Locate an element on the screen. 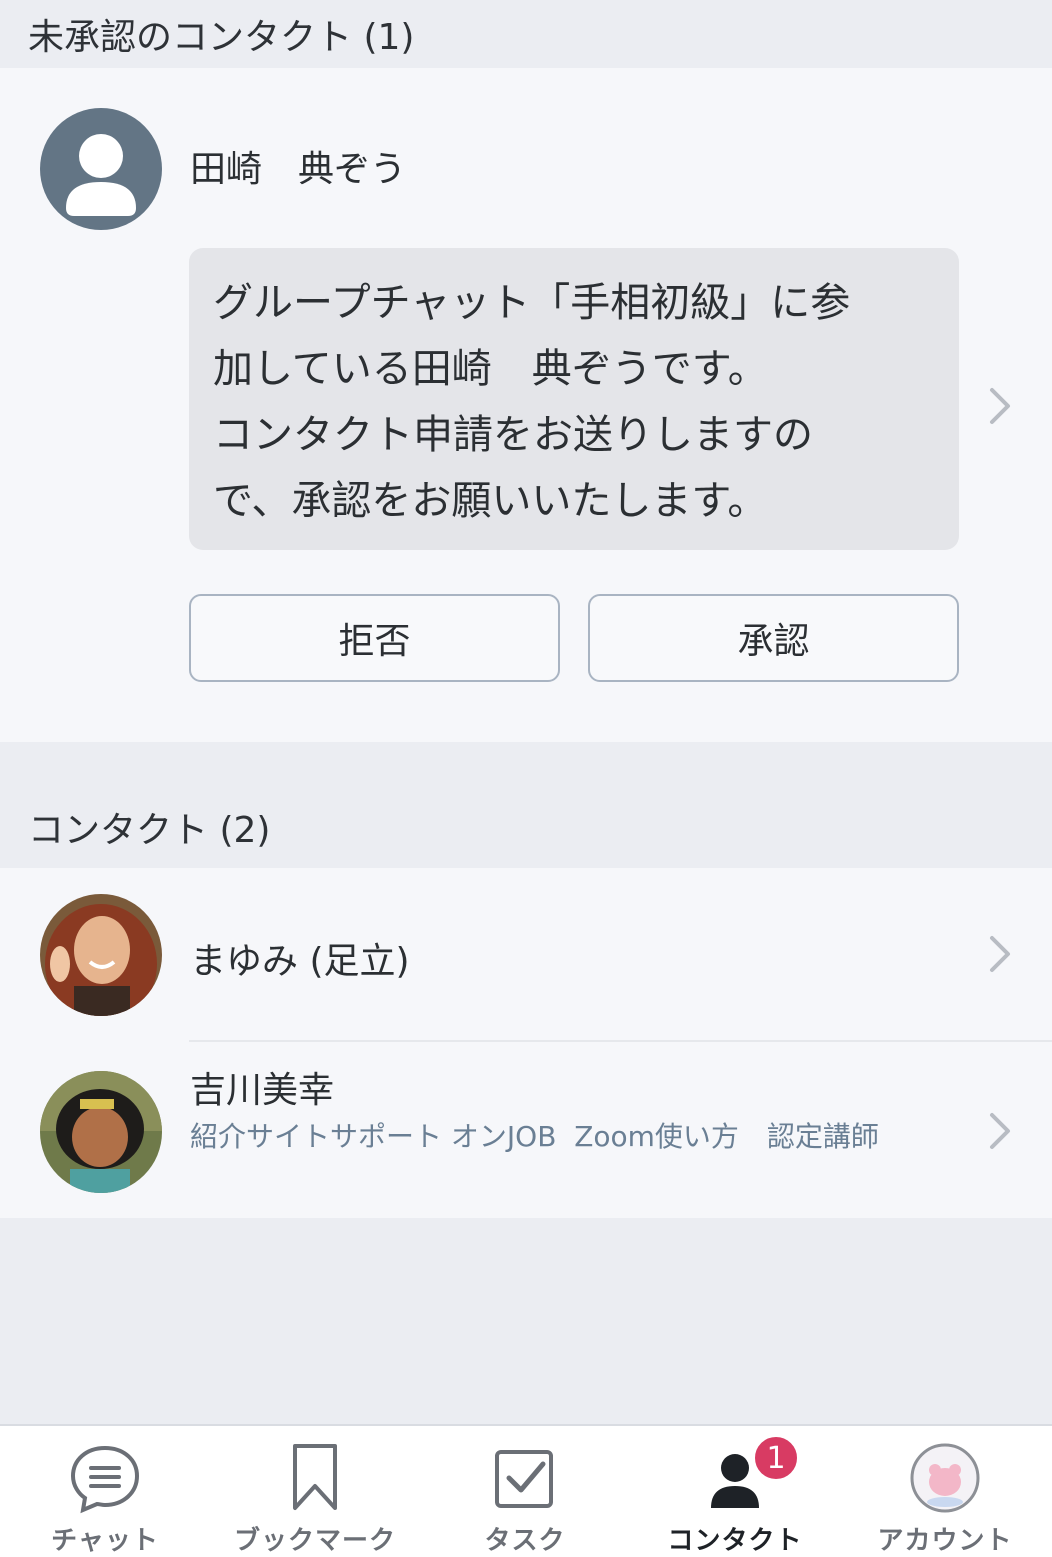  tab-bar: チャット ブックマーク タスク 1 コンタクト アカウント is located at coordinates (526, 1490).